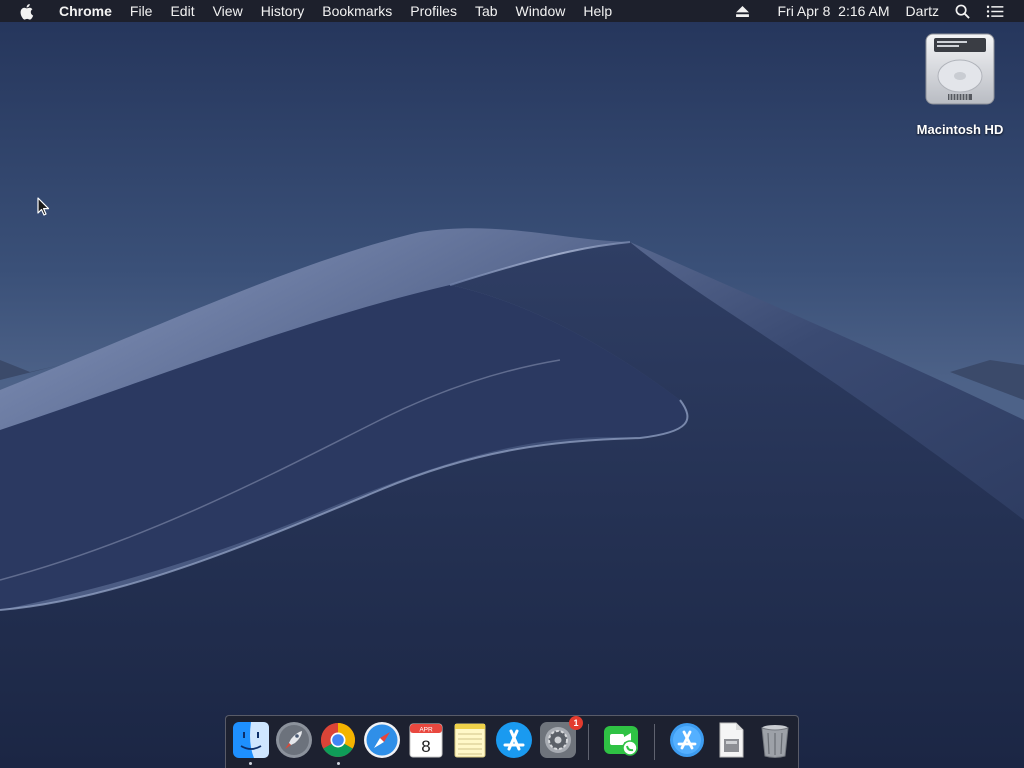 The image size is (1024, 768). I want to click on eject-icon, so click(742, 11).